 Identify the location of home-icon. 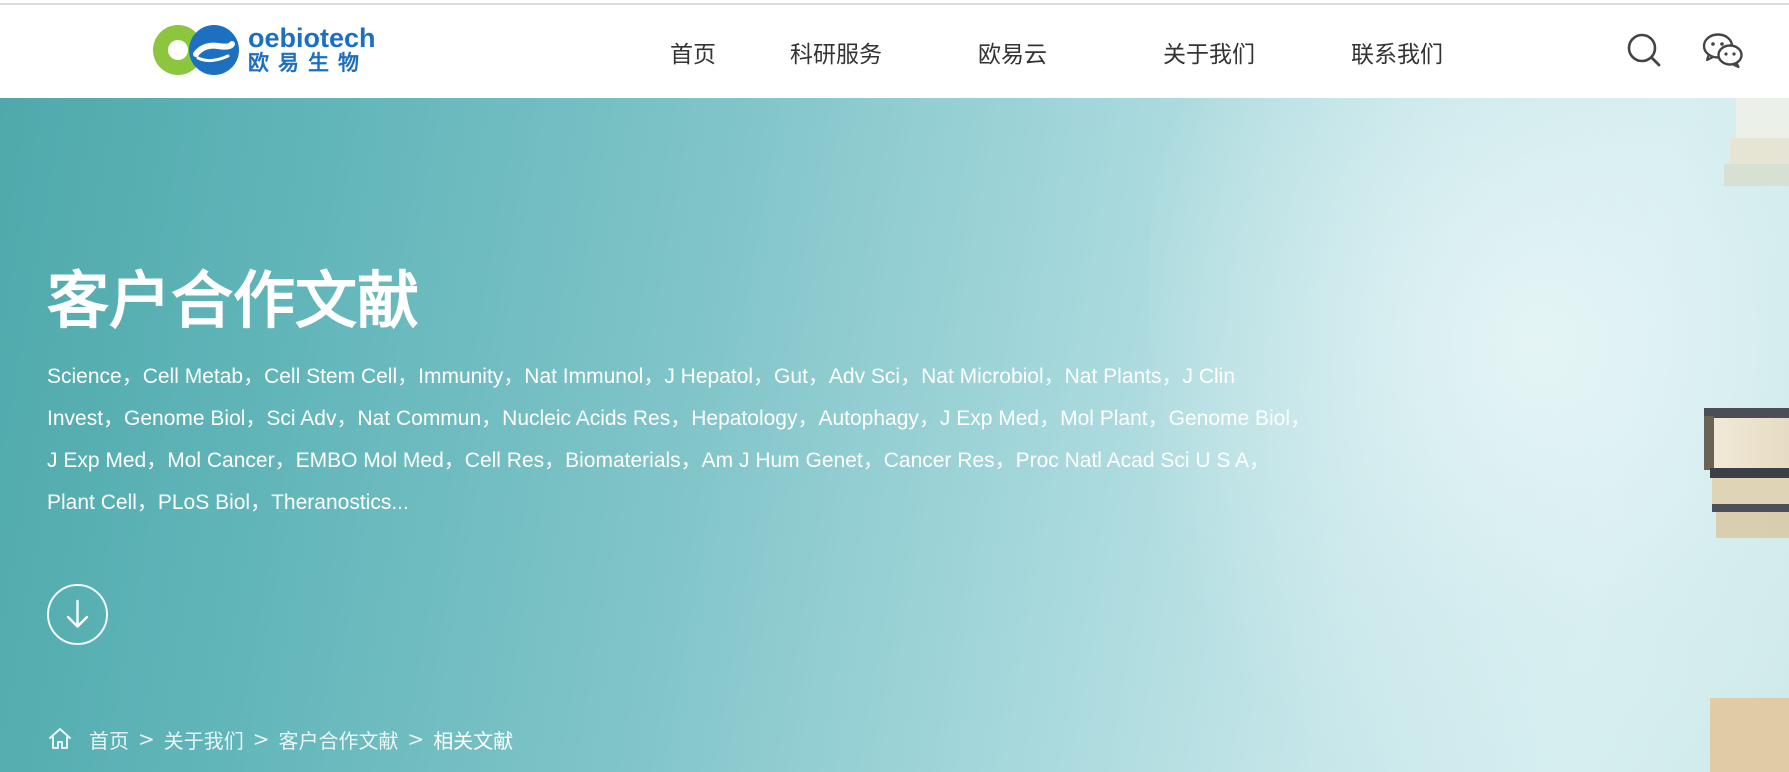
(60, 739).